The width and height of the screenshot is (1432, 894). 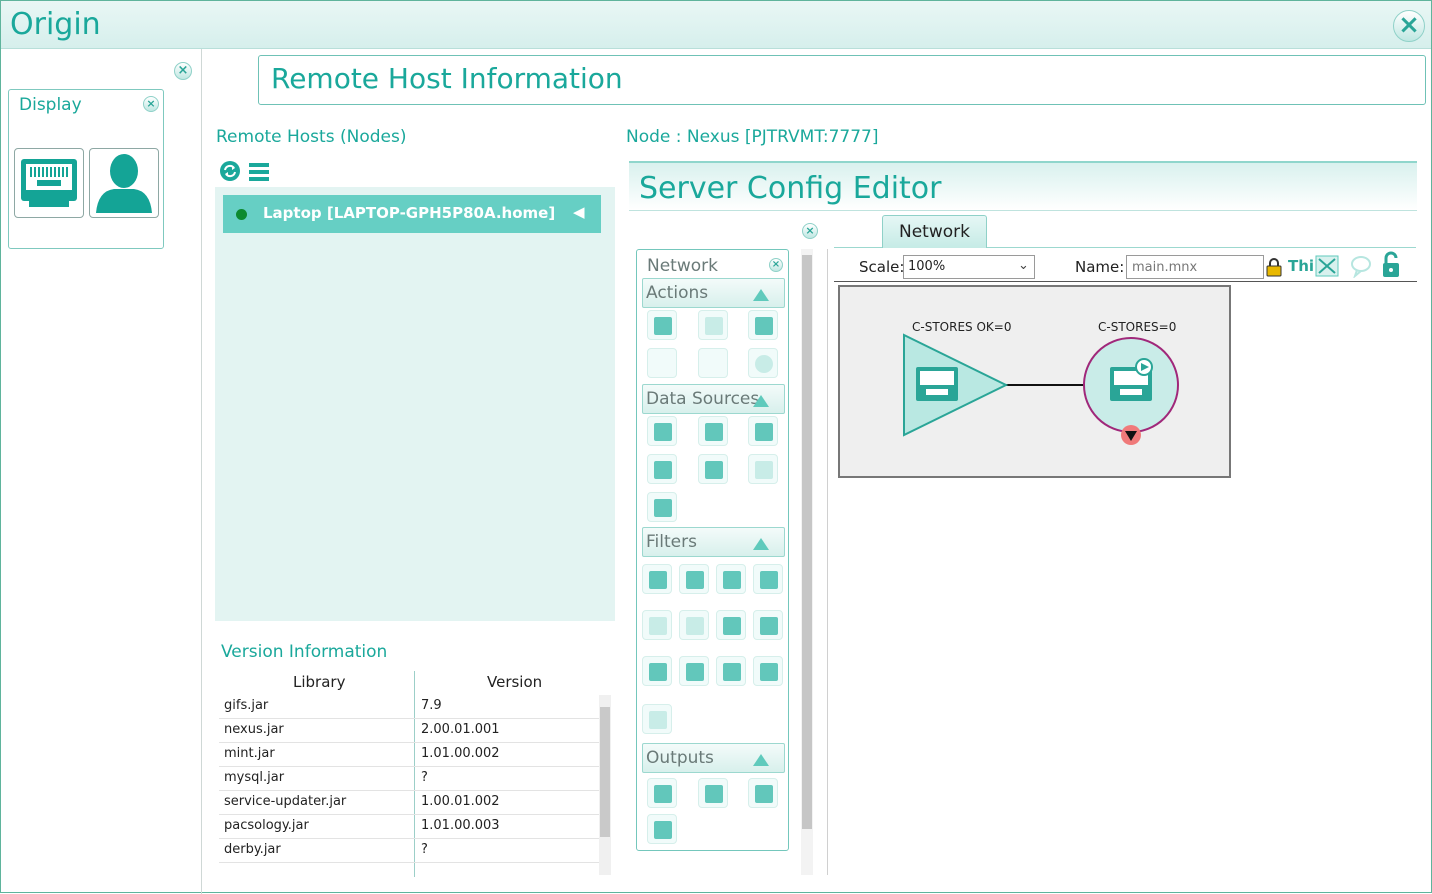 I want to click on save-button, so click(x=763, y=325).